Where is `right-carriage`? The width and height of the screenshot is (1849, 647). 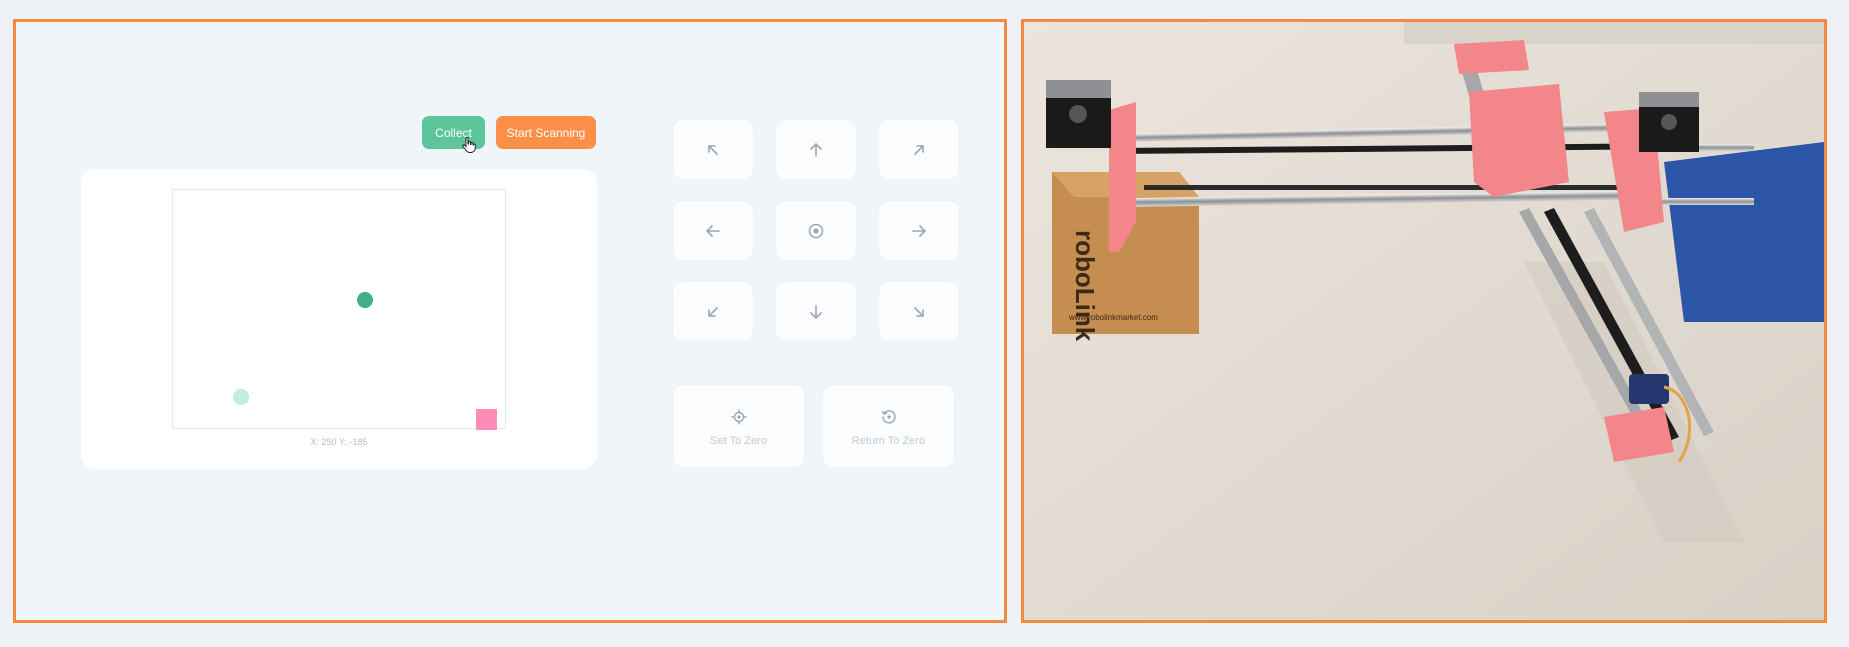 right-carriage is located at coordinates (1519, 140).